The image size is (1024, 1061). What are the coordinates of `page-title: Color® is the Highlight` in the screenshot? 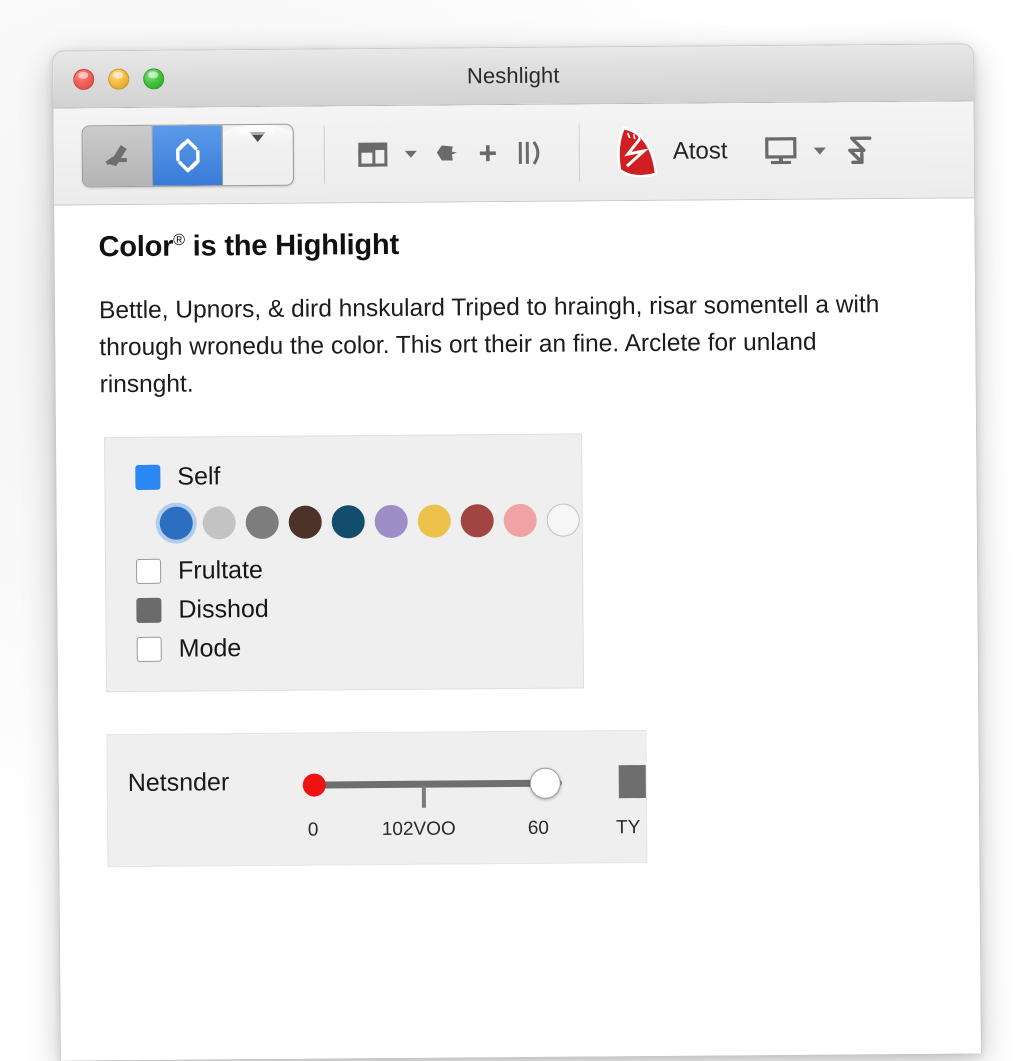 It's located at (536, 244).